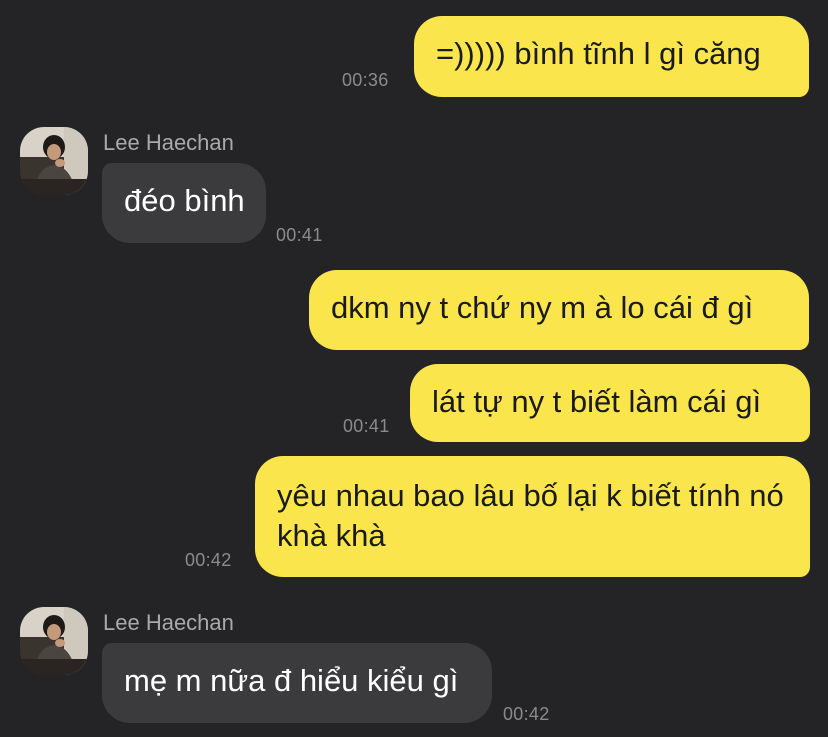  I want to click on outgoing-message-bubble: lát tự ny t biết làm cái gì, so click(610, 403).